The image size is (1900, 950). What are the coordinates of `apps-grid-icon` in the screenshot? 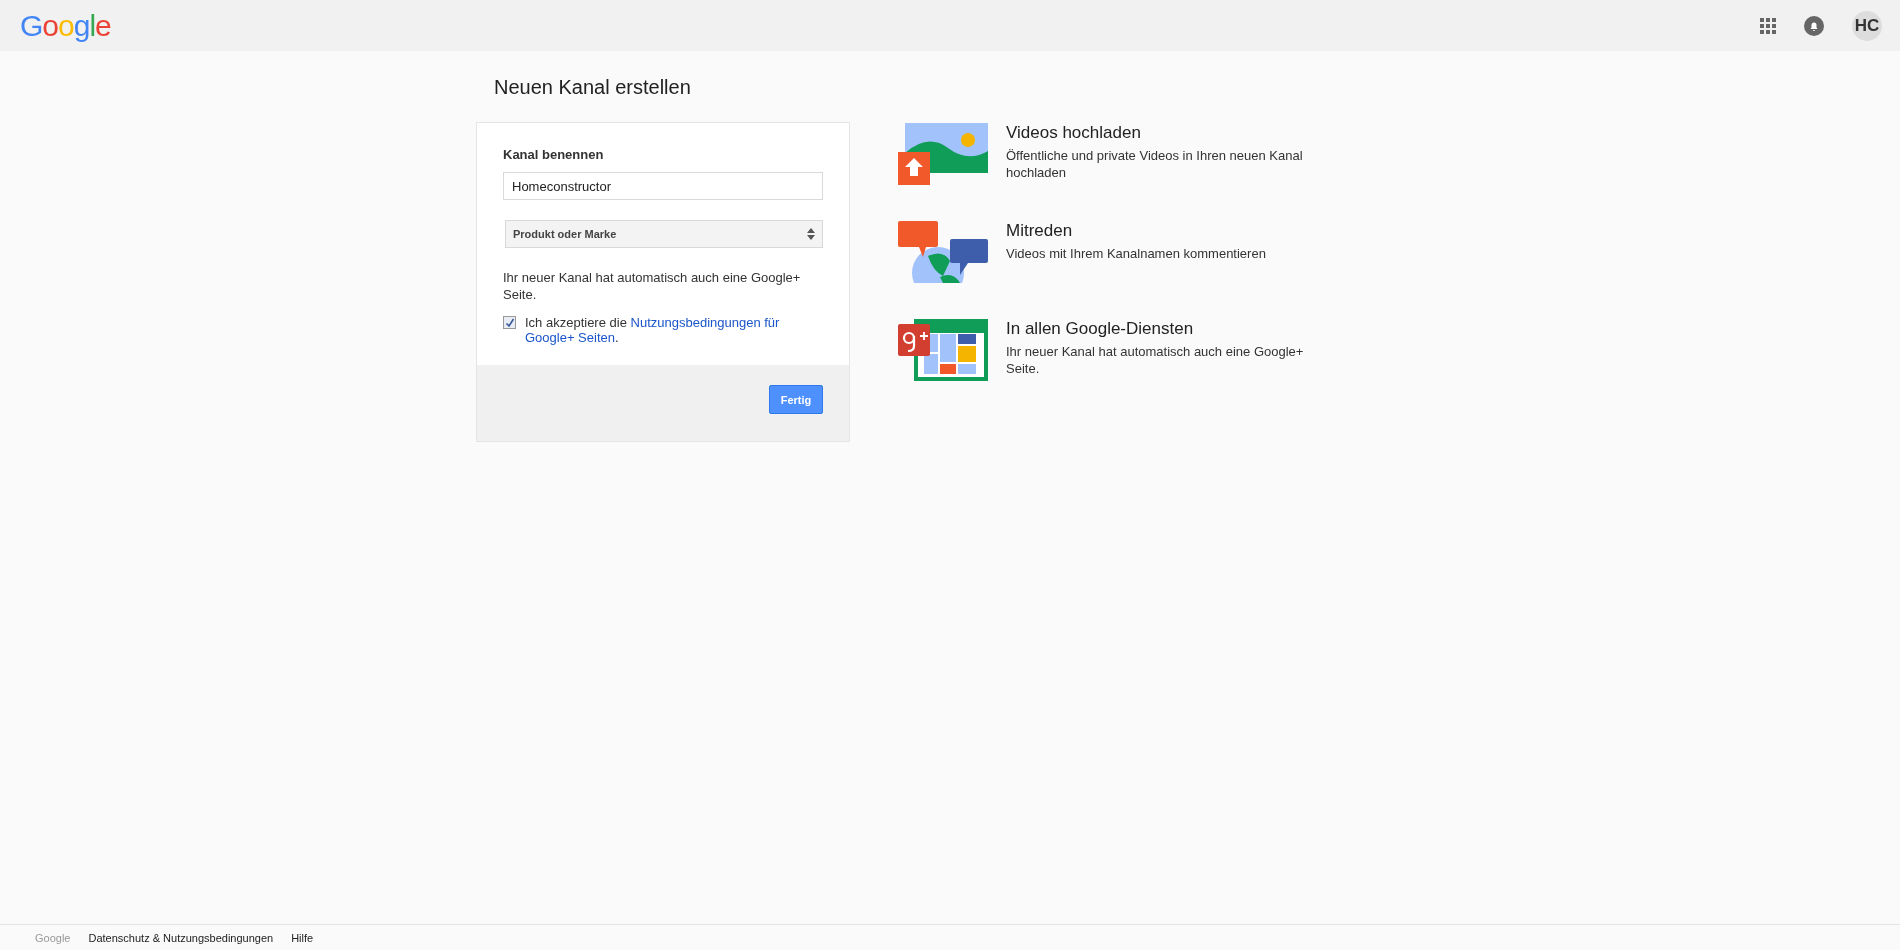 It's located at (1768, 25).